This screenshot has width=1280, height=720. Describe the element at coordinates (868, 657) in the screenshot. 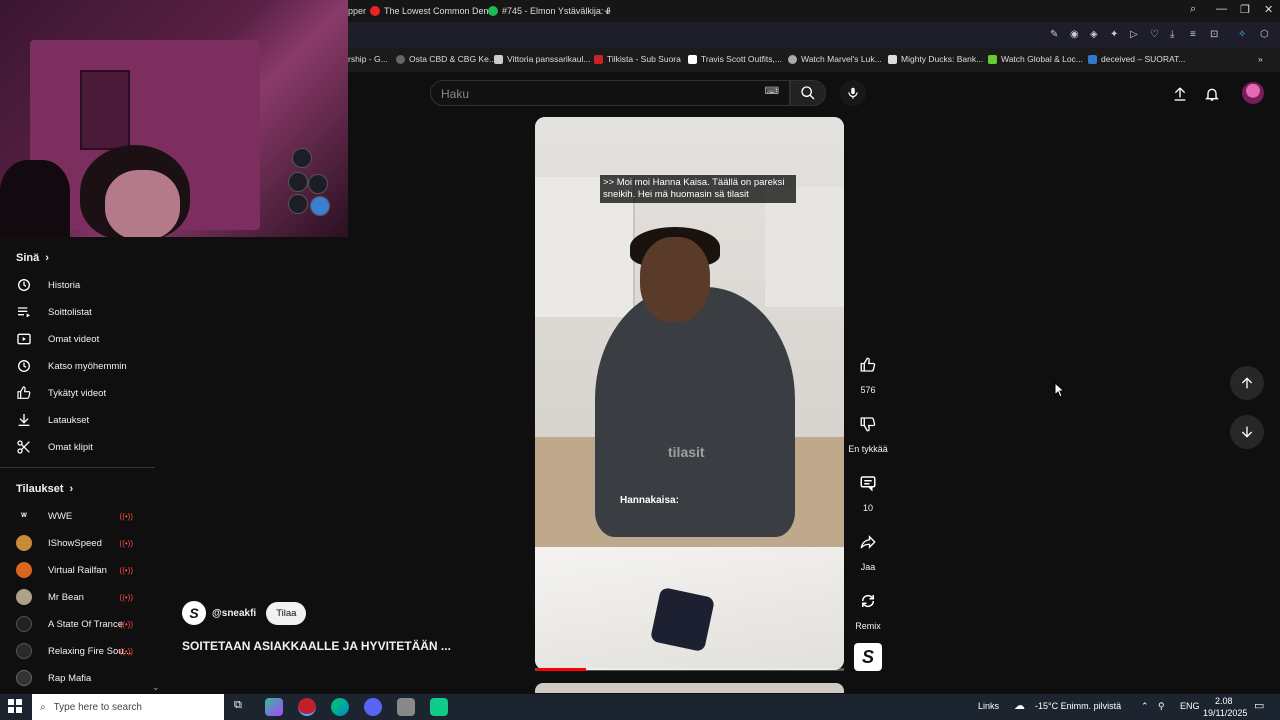

I see `channel-thumbnail-button: S` at that location.